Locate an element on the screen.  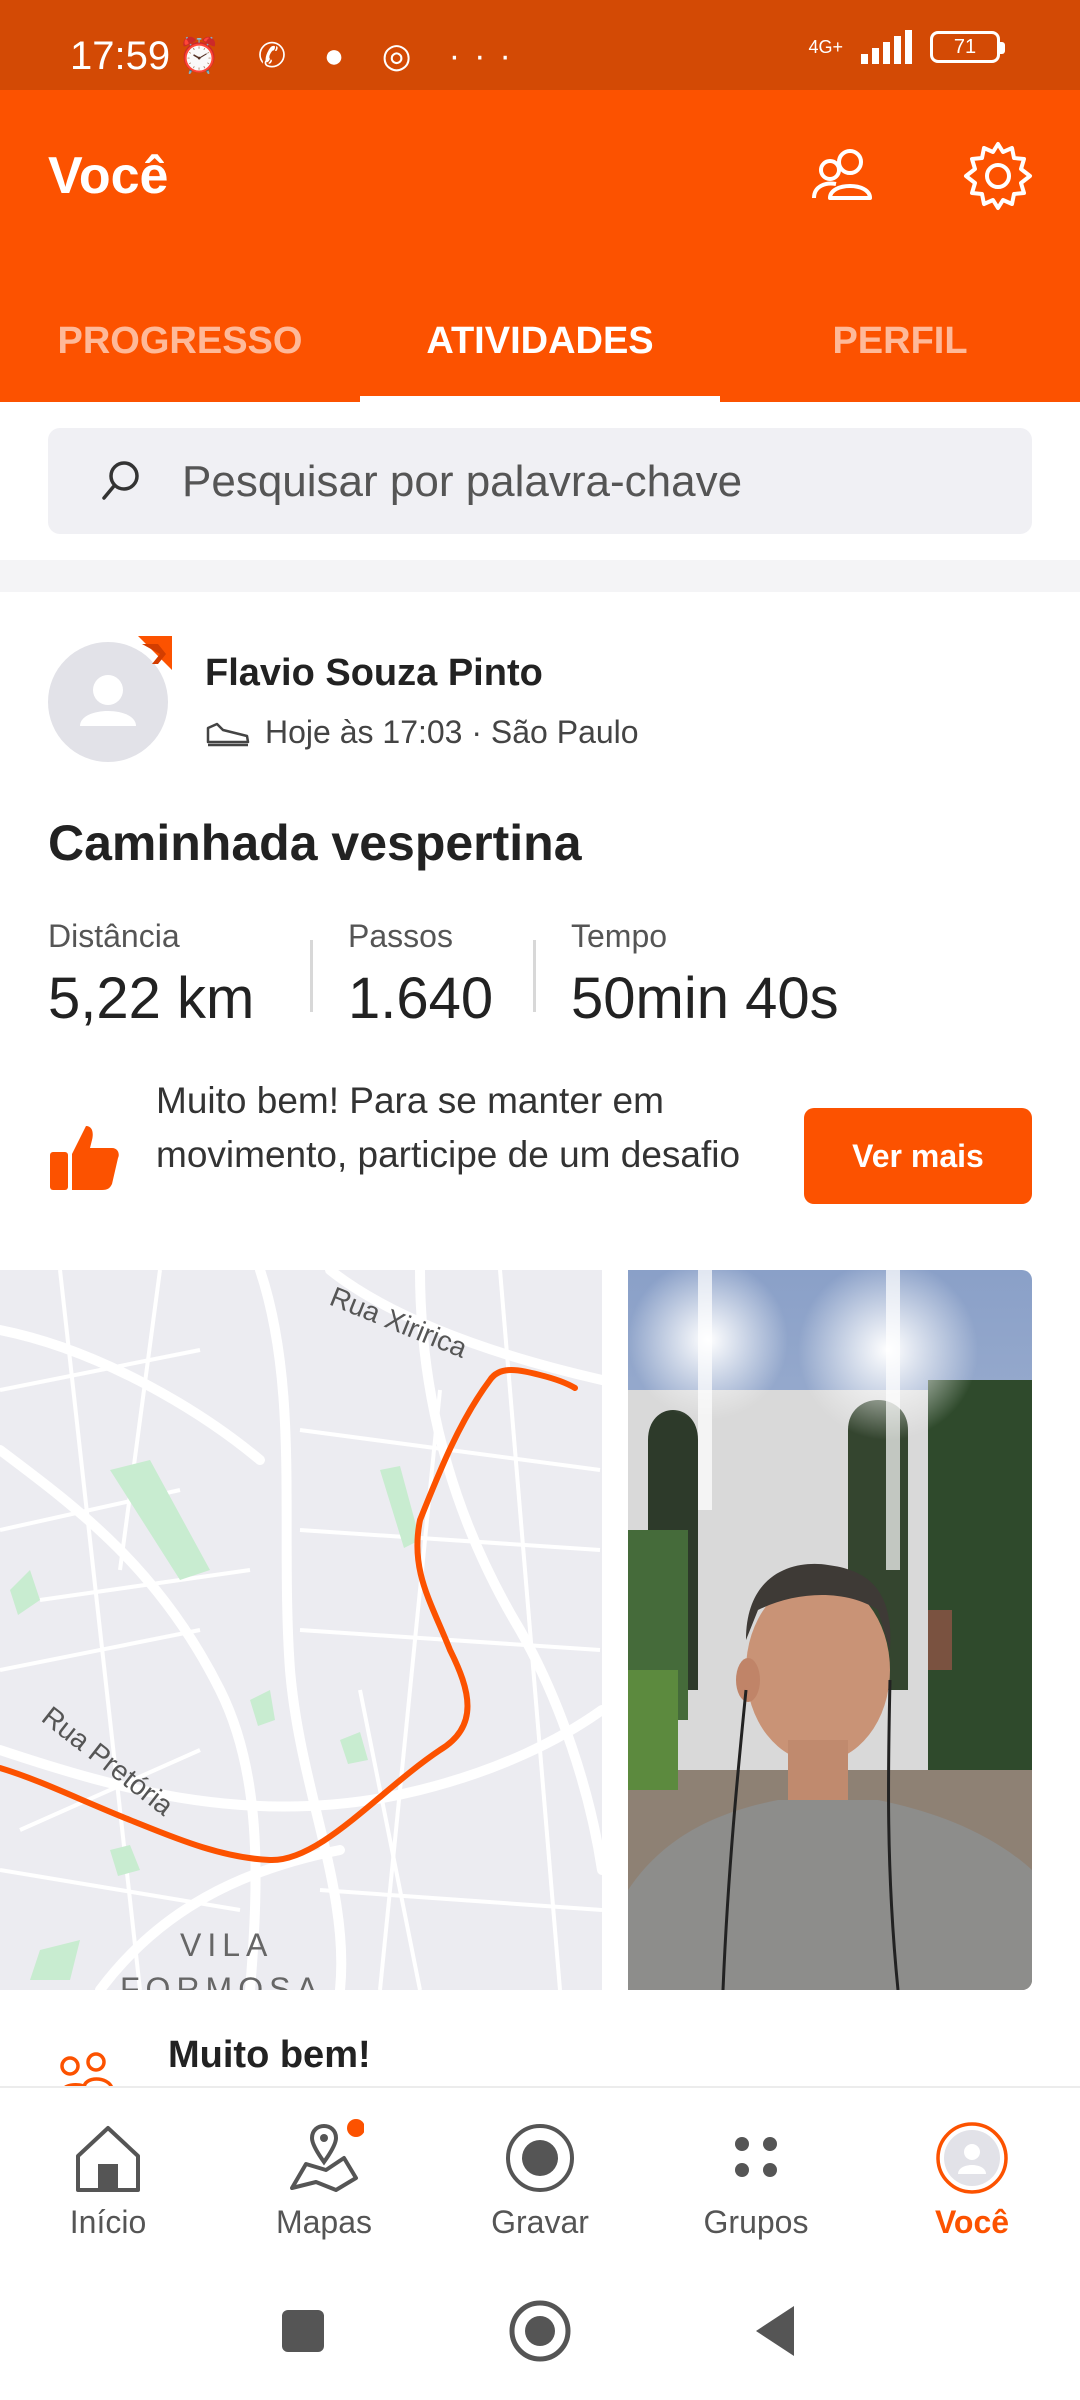
friends-icon is located at coordinates (844, 176).